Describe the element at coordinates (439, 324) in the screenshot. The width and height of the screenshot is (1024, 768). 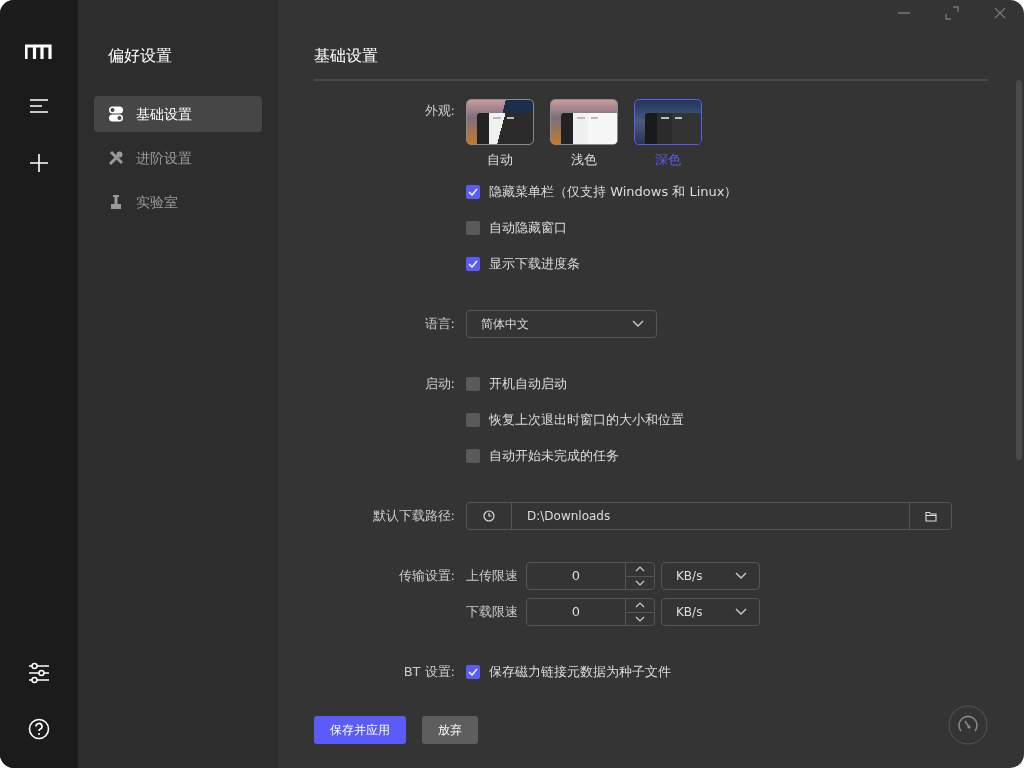
I see `field-label: 语言:` at that location.